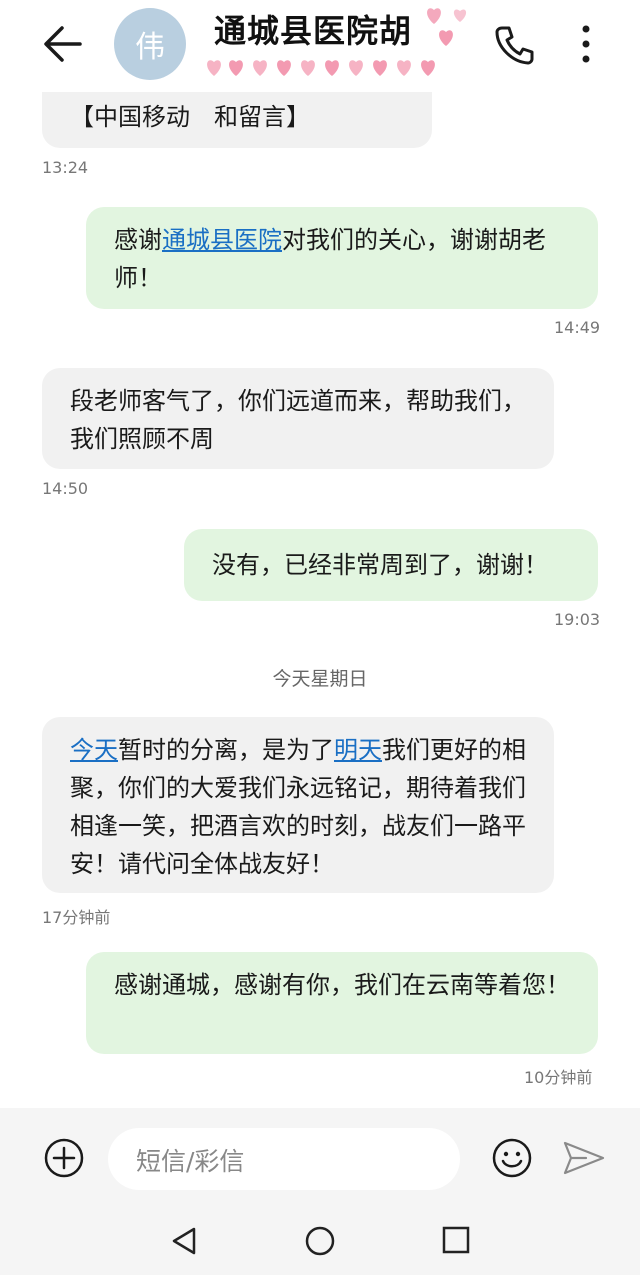  I want to click on avatar: 伟, so click(150, 44).